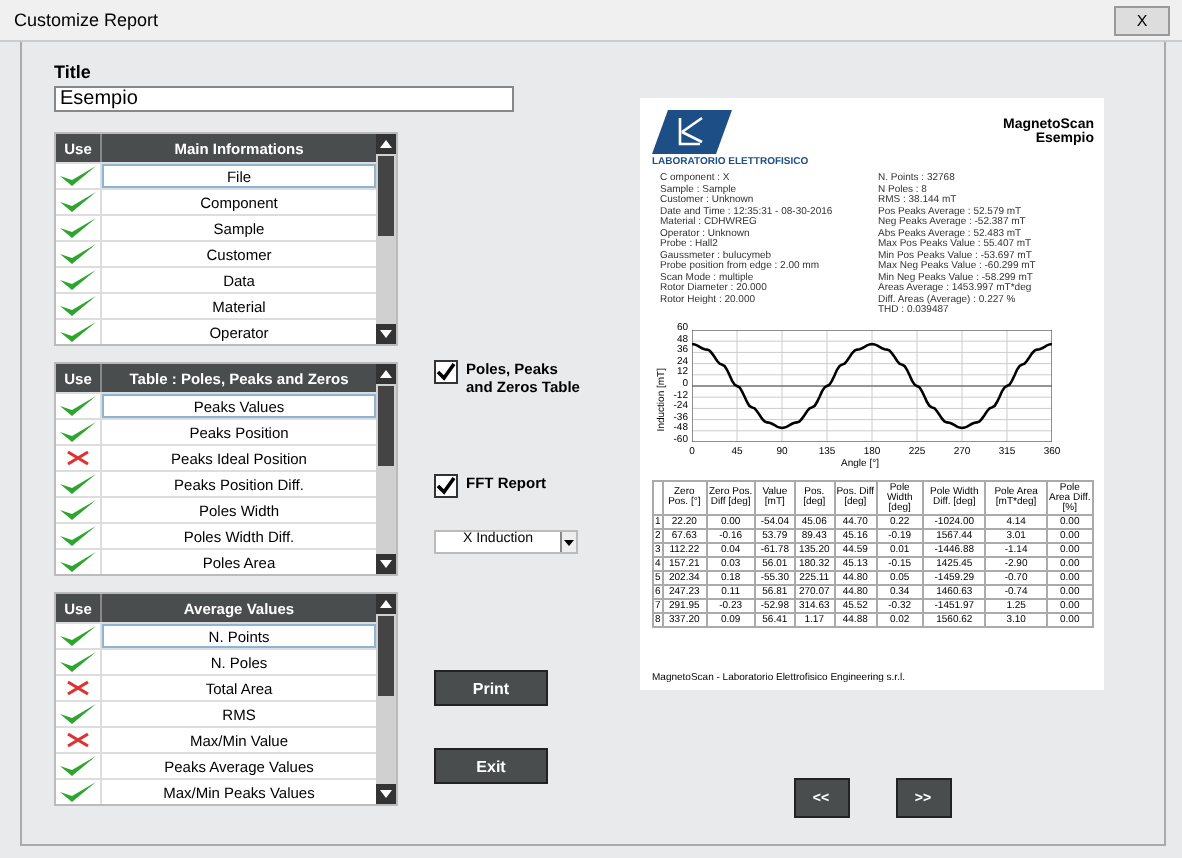 This screenshot has width=1182, height=858. What do you see at coordinates (73, 72) in the screenshot?
I see `title-label: Title` at bounding box center [73, 72].